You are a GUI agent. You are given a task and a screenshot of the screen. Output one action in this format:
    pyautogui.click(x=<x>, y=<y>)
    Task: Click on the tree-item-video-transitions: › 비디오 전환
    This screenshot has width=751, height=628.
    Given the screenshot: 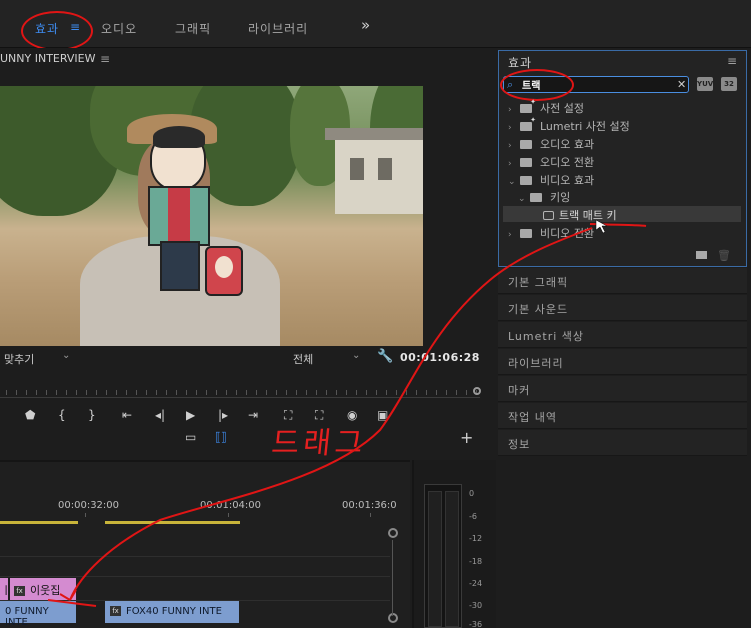 What is the action you would take?
    pyautogui.click(x=551, y=233)
    